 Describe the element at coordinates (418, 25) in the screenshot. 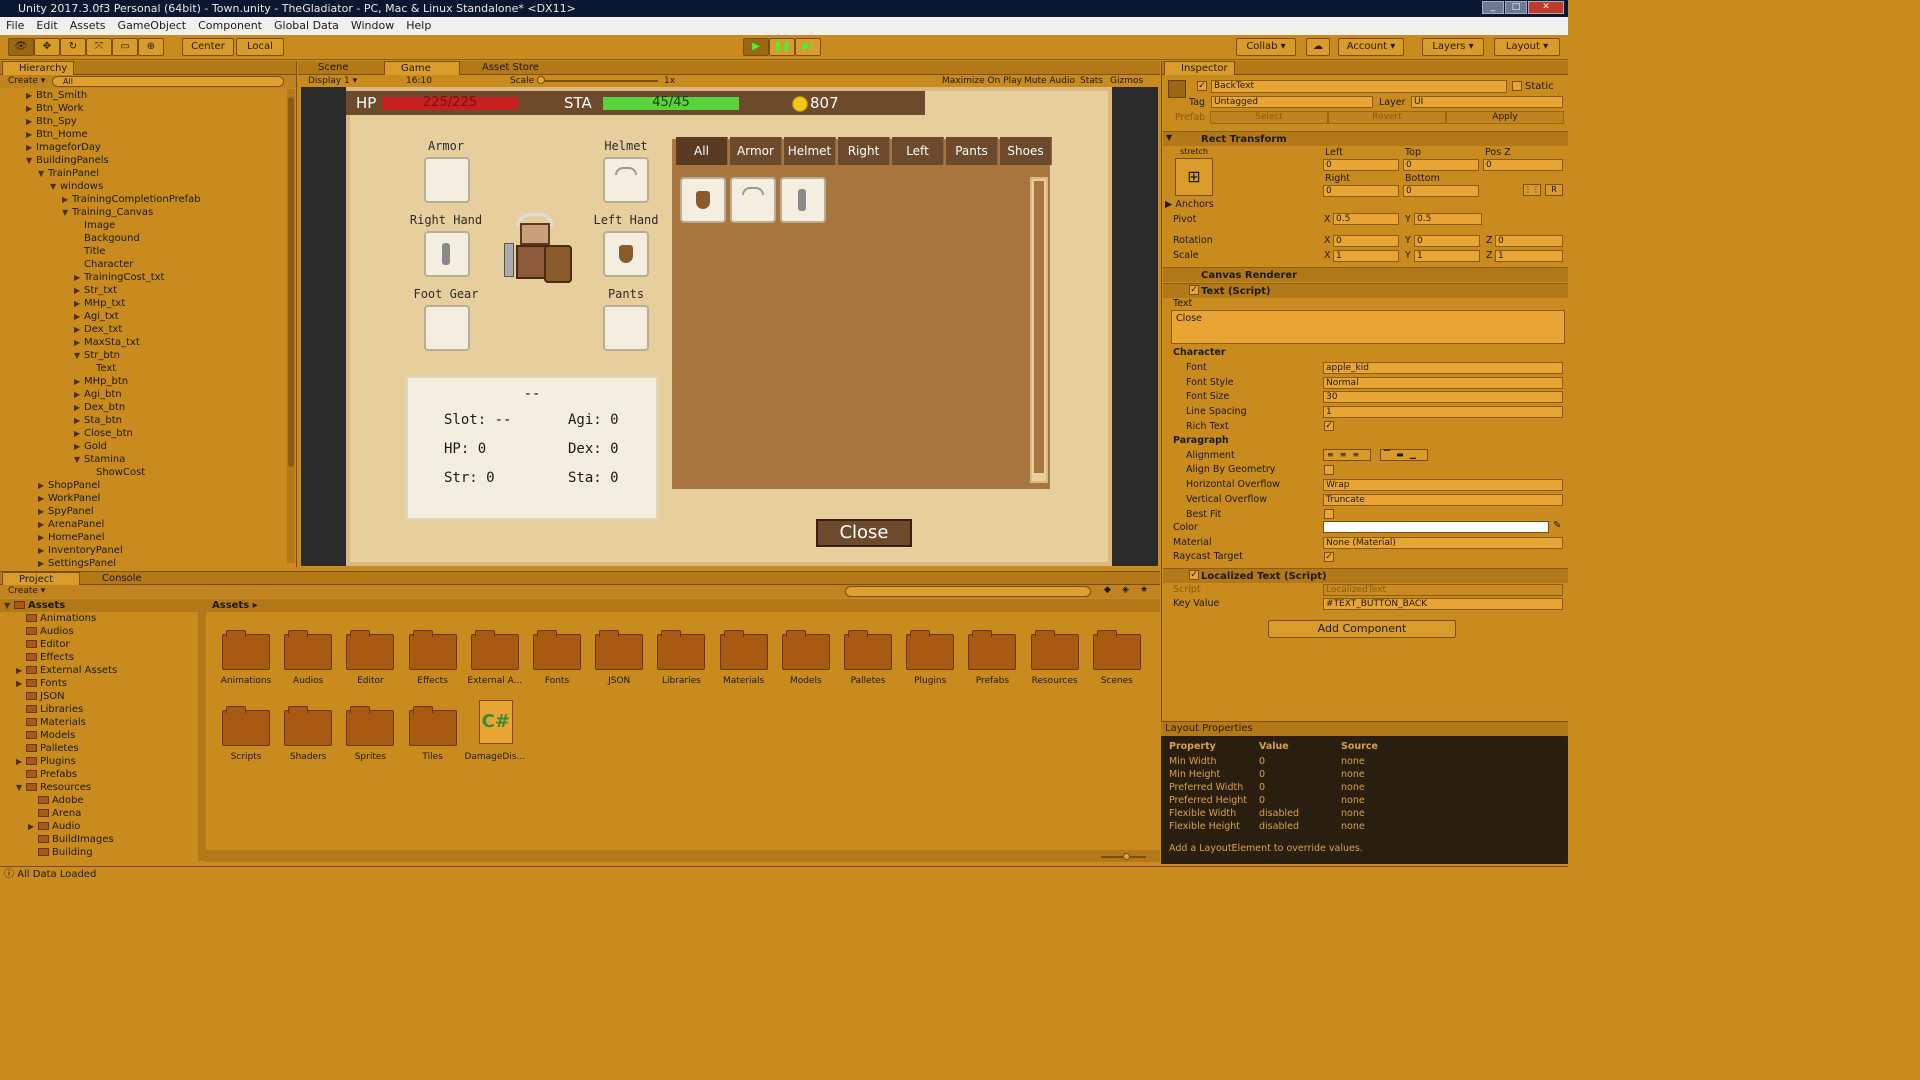

I see `menu-help: Help` at that location.